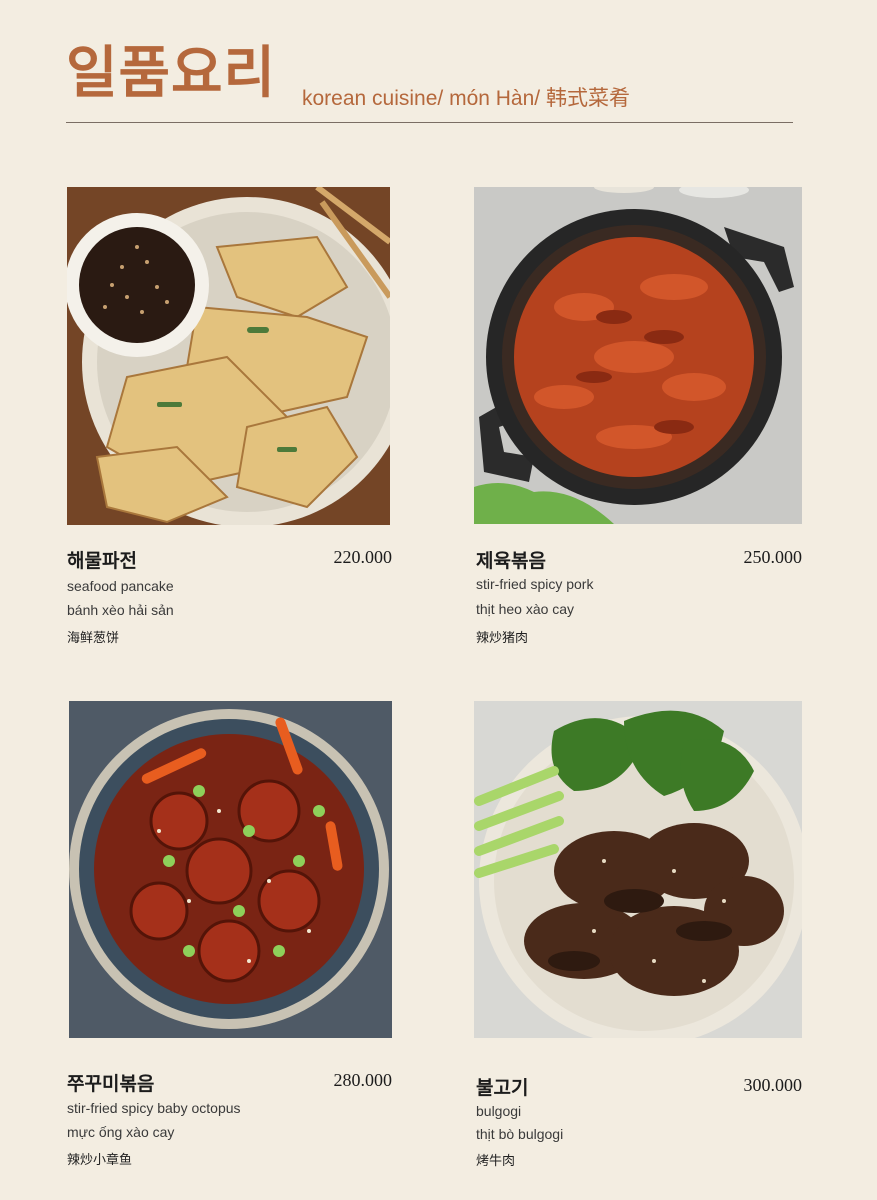 The width and height of the screenshot is (877, 1200). I want to click on header-divider, so click(429, 122).